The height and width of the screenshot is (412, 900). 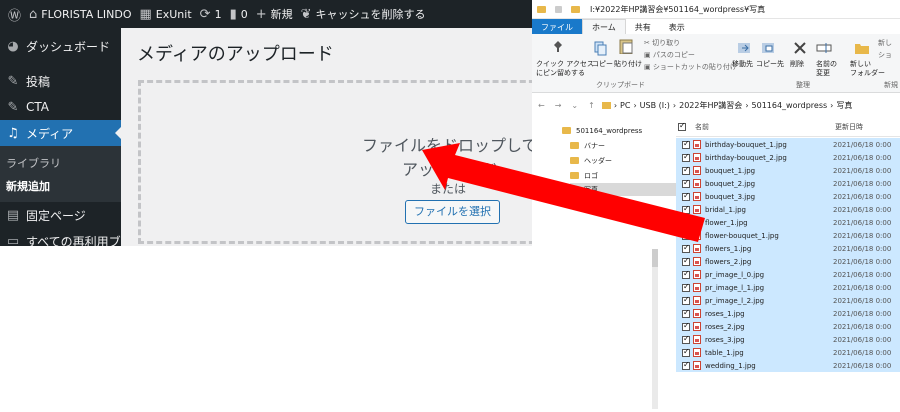 I want to click on file-name: birthday-bouquet_1.jpg, so click(x=746, y=144).